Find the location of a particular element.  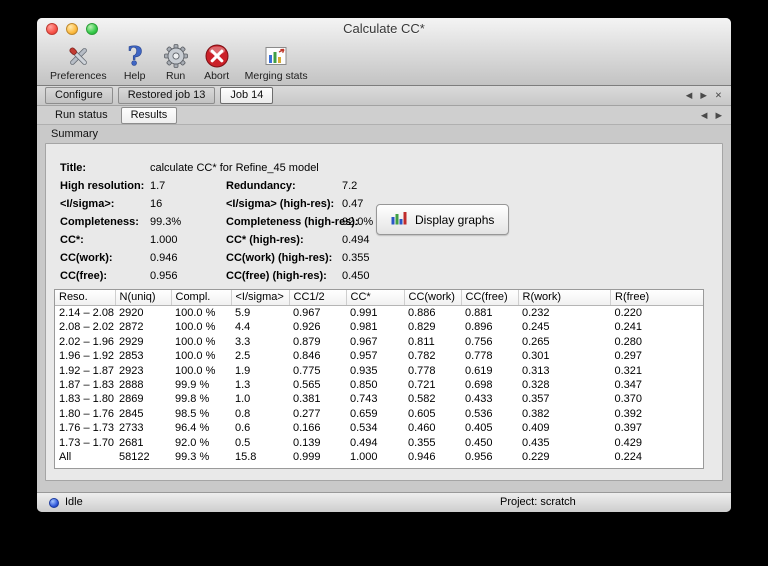

summary-label: Redundancy: is located at coordinates (261, 186).